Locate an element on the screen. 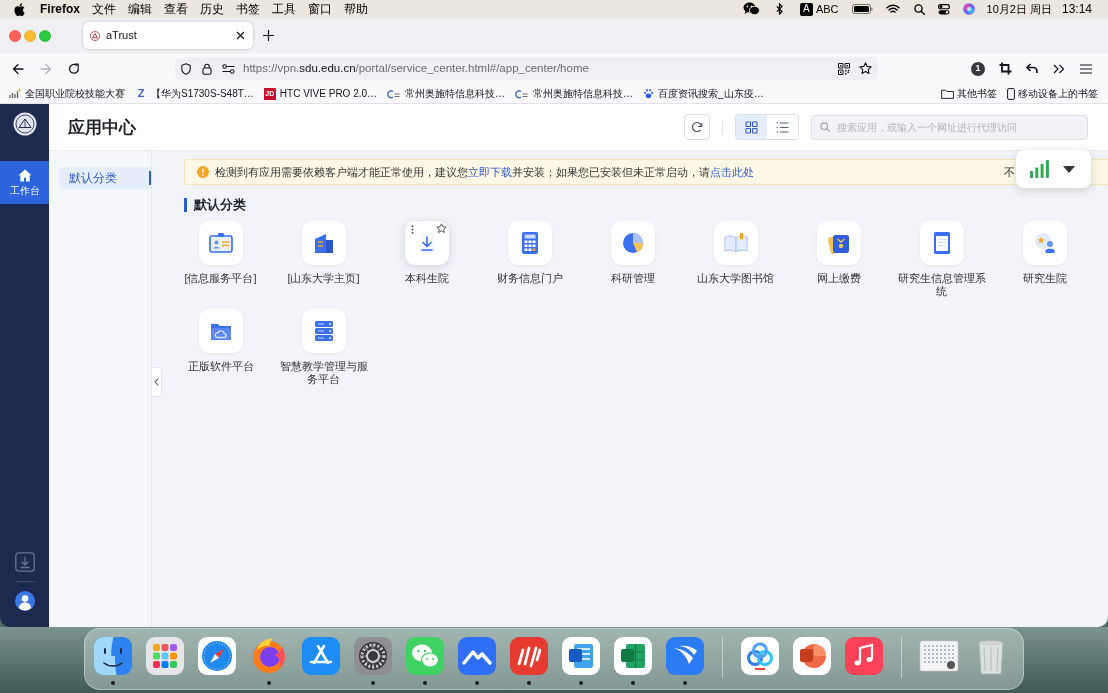 The width and height of the screenshot is (1108, 693). address-bar: https://vpn.sdu.edu.cn/portal/service_center.html#/app_center/home is located at coordinates (526, 68).